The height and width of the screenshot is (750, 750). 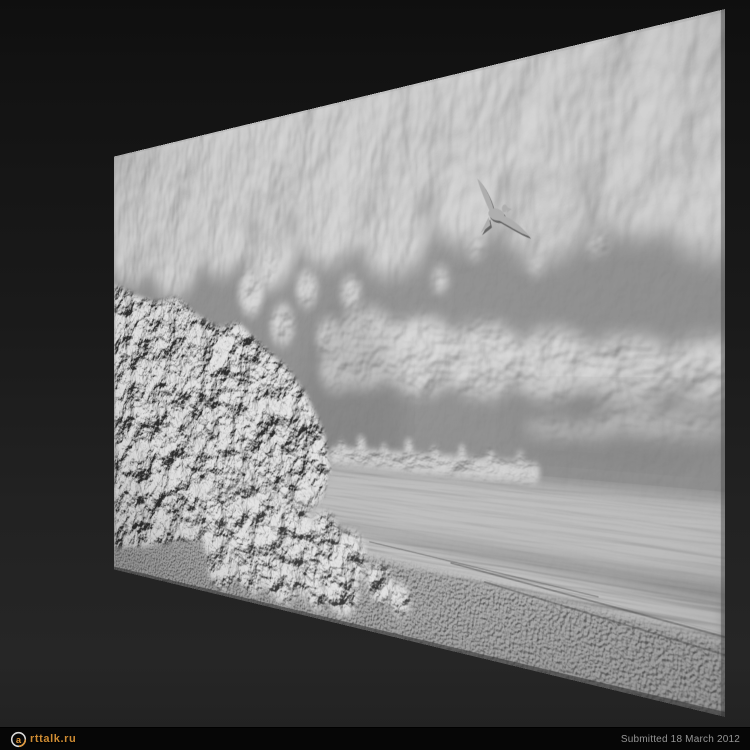 I want to click on arttalk-logo-mark-letter: a, so click(x=19, y=739).